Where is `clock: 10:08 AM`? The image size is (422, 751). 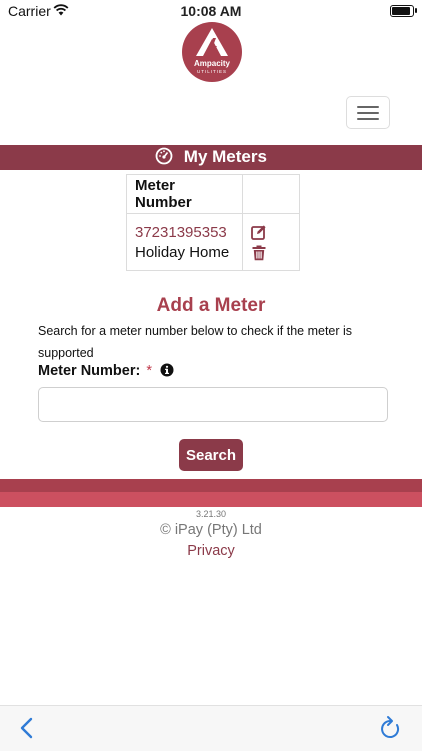 clock: 10:08 AM is located at coordinates (211, 11).